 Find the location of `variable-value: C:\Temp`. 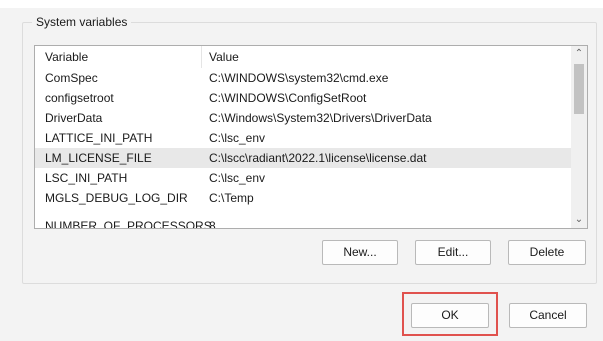

variable-value: C:\Temp is located at coordinates (231, 198).